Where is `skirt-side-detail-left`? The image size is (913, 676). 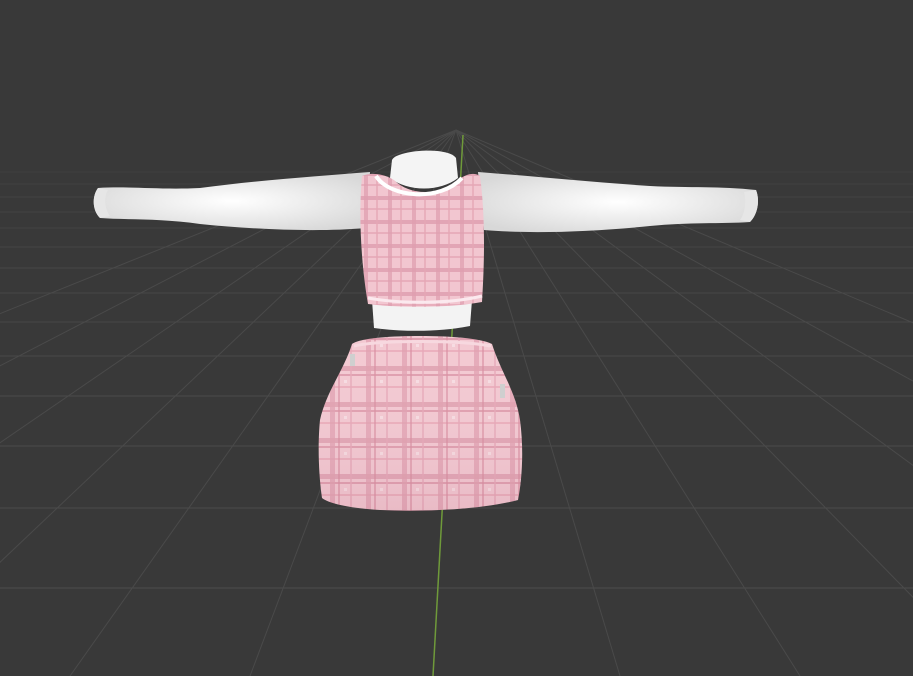
skirt-side-detail-left is located at coordinates (352, 360).